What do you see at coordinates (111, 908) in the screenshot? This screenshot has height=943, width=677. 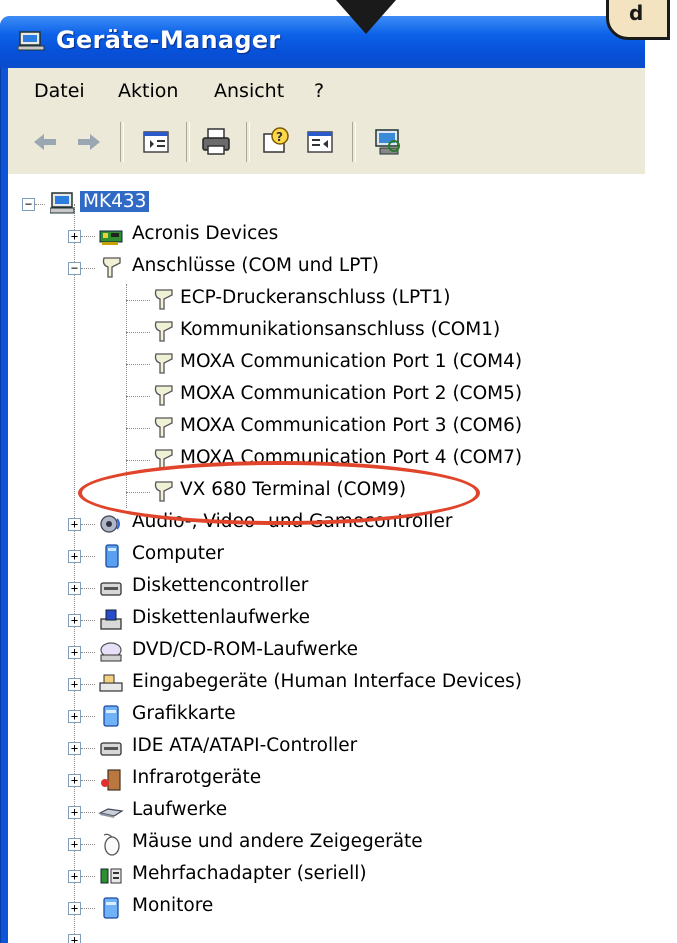 I see `monitor-icon` at bounding box center [111, 908].